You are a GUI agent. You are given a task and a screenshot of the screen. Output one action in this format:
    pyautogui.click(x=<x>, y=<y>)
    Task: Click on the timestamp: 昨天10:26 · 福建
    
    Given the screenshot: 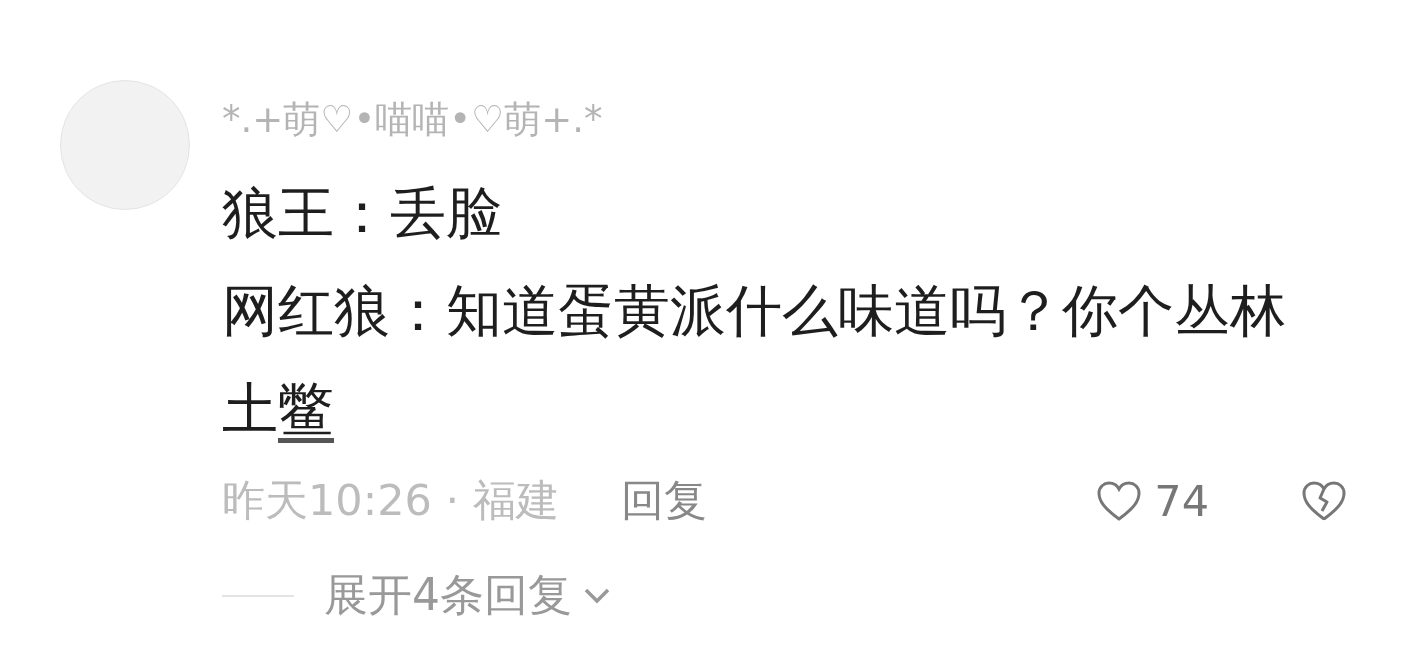 What is the action you would take?
    pyautogui.click(x=390, y=500)
    